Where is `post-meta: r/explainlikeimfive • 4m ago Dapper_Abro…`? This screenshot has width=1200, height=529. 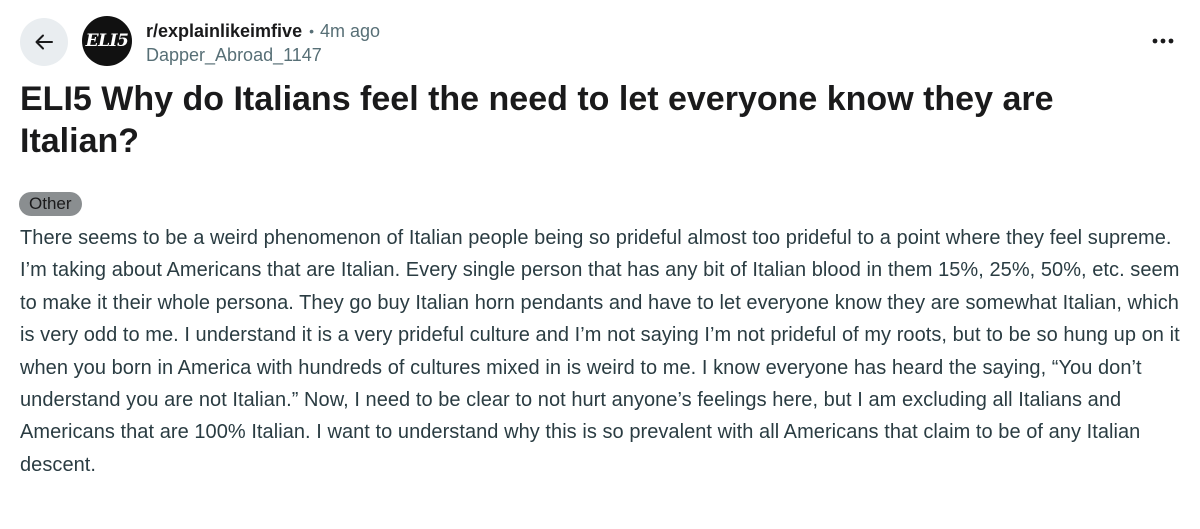
post-meta: r/explainlikeimfive • 4m ago Dapper_Abro… is located at coordinates (263, 43).